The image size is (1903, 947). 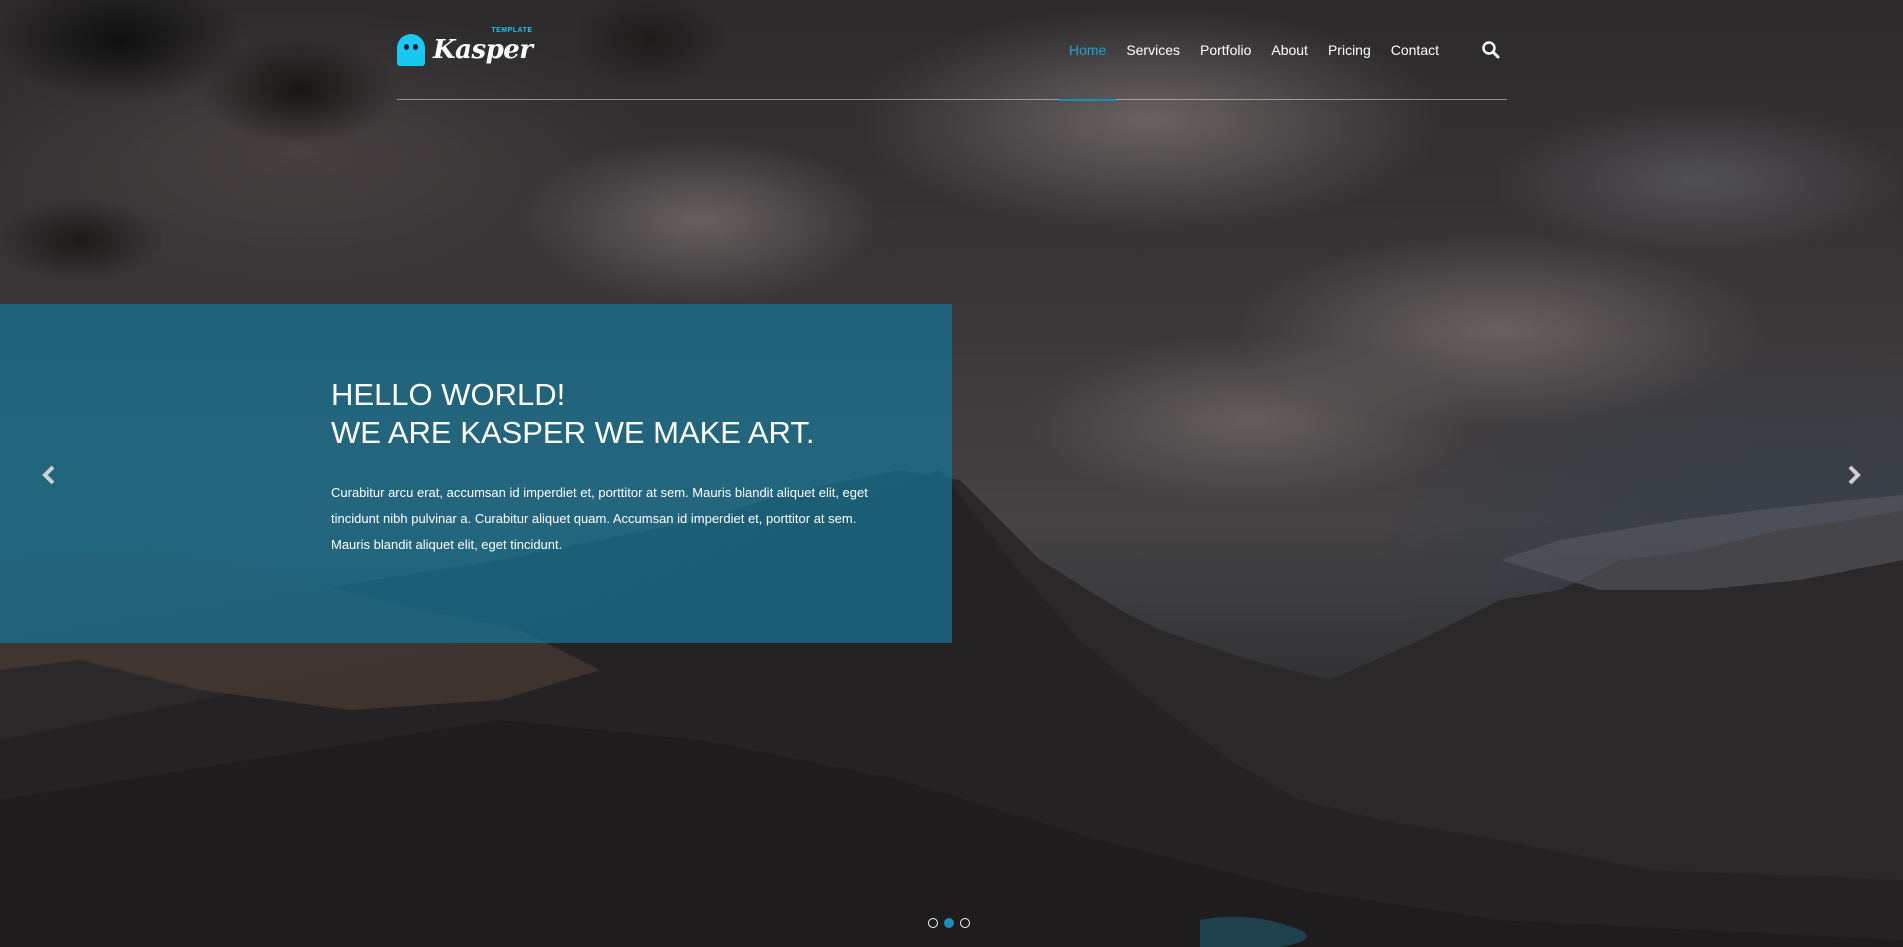 I want to click on brand-name: Kasper TEMPLATE, so click(x=483, y=46).